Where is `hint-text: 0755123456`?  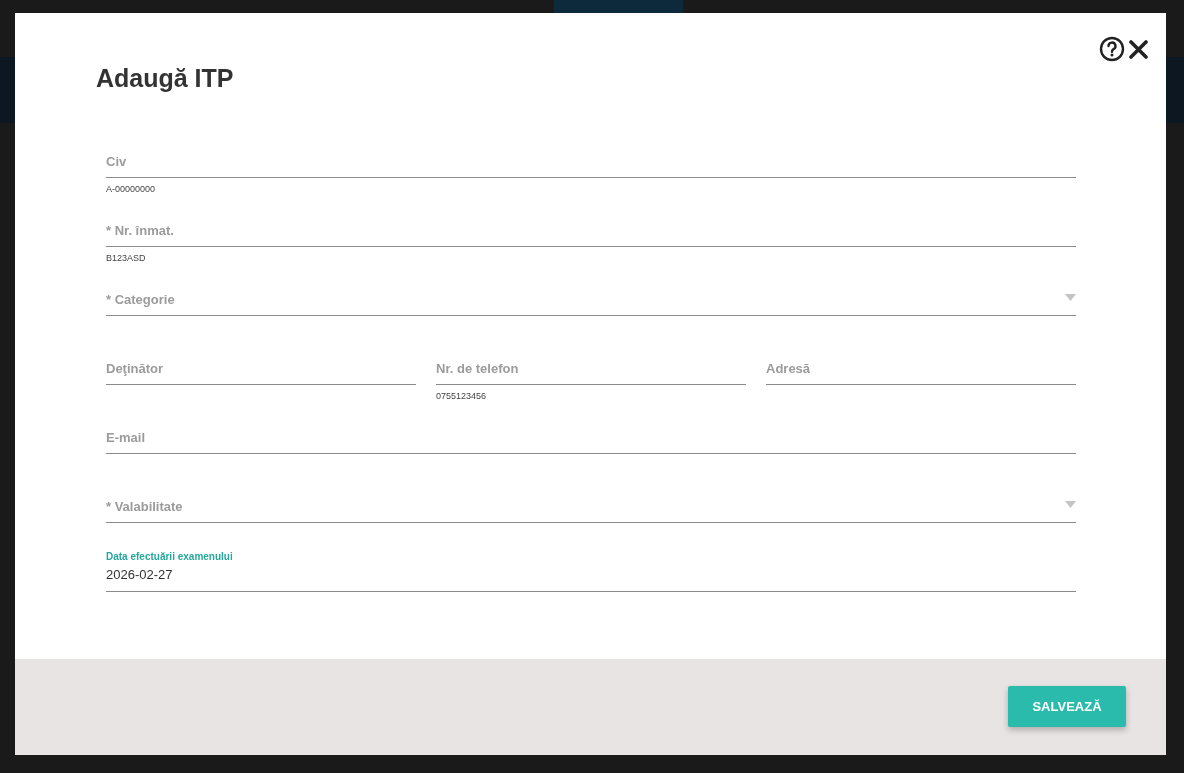 hint-text: 0755123456 is located at coordinates (461, 396).